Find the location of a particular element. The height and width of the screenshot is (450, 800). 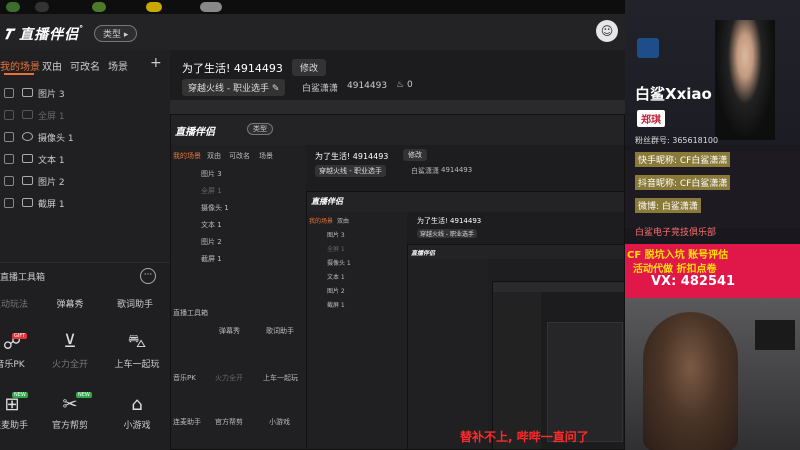

nested-tab: 我的场景 is located at coordinates (321, 221).